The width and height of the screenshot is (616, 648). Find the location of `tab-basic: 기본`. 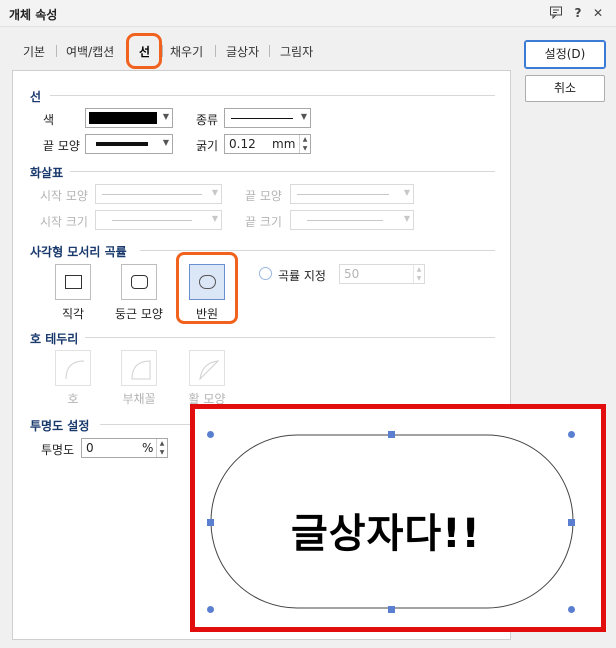

tab-basic: 기본 is located at coordinates (34, 51).